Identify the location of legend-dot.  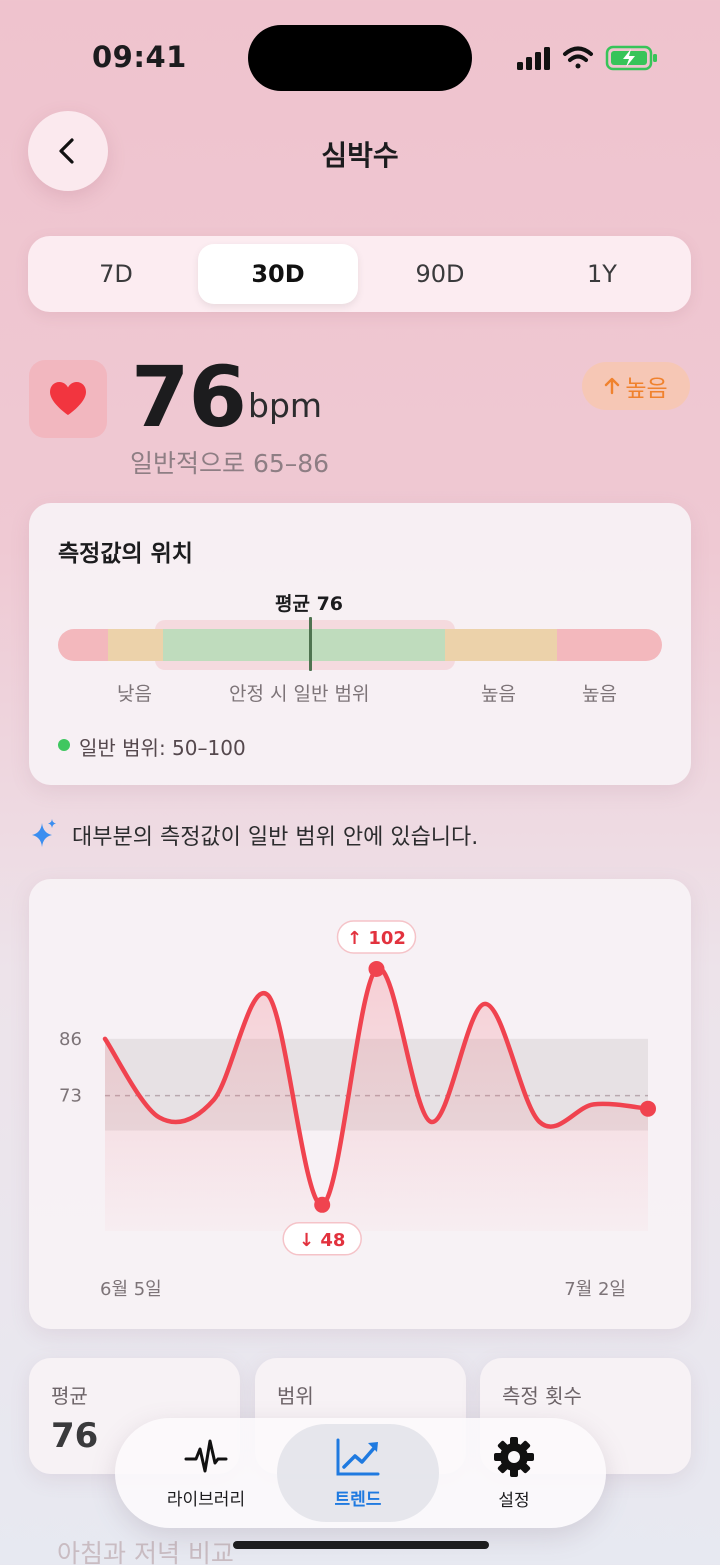
(64, 745).